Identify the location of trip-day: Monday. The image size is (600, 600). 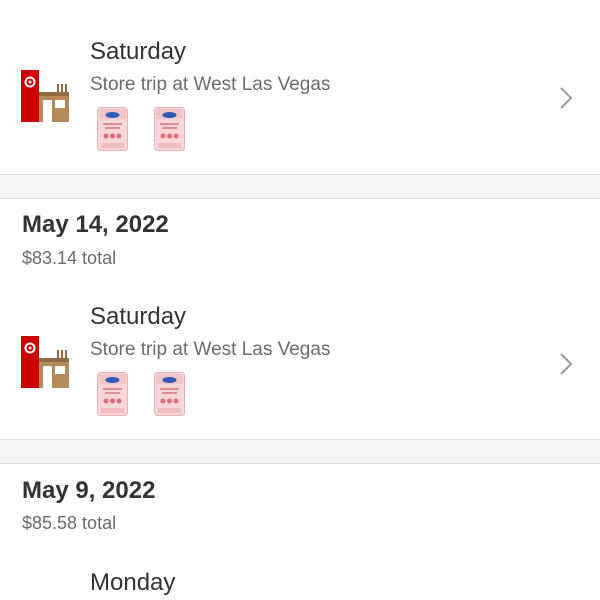
(133, 582).